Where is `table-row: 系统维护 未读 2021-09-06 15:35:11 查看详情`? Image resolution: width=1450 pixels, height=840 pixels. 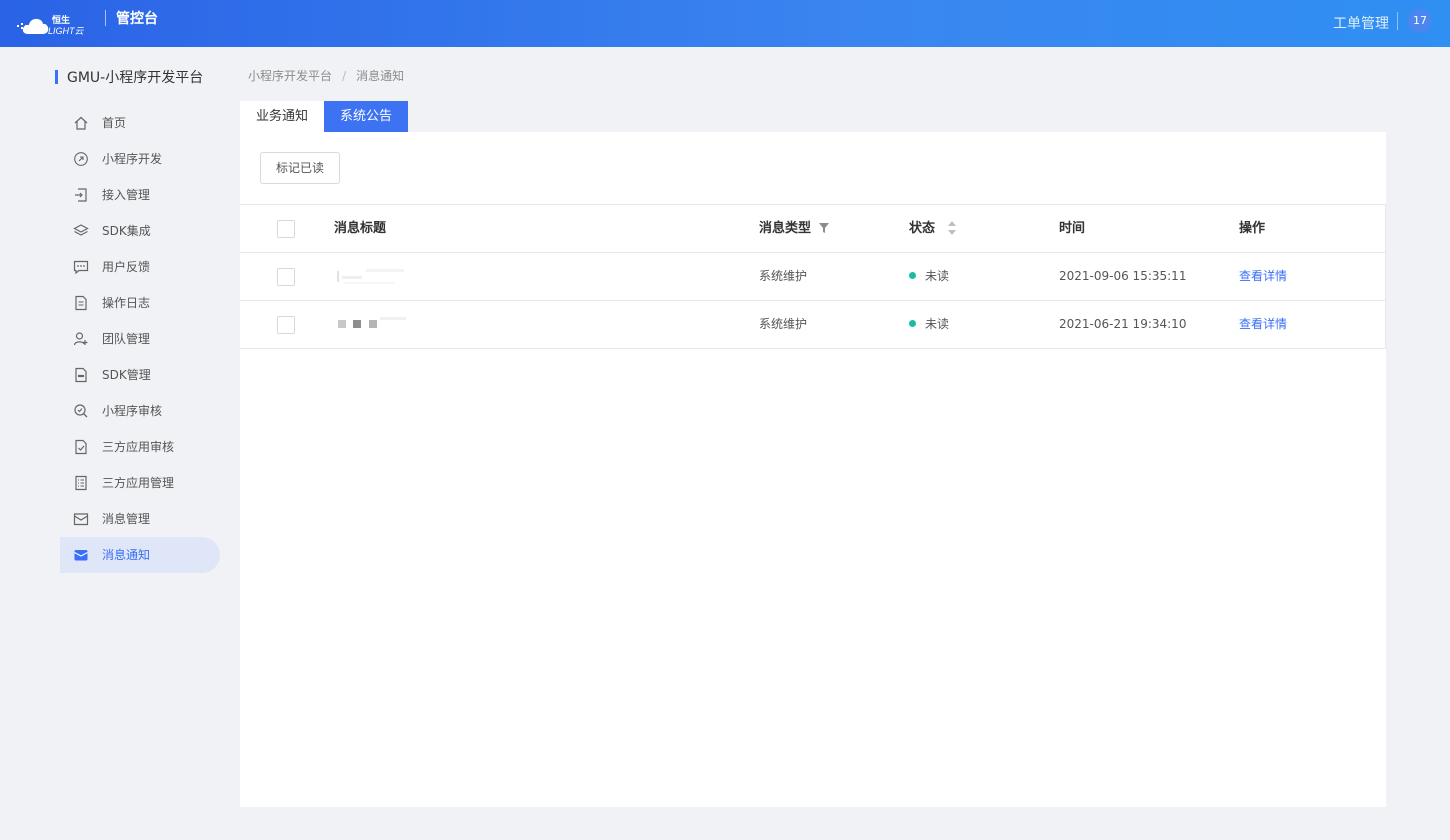
table-row: 系统维护 未读 2021-09-06 15:35:11 查看详情 is located at coordinates (812, 277).